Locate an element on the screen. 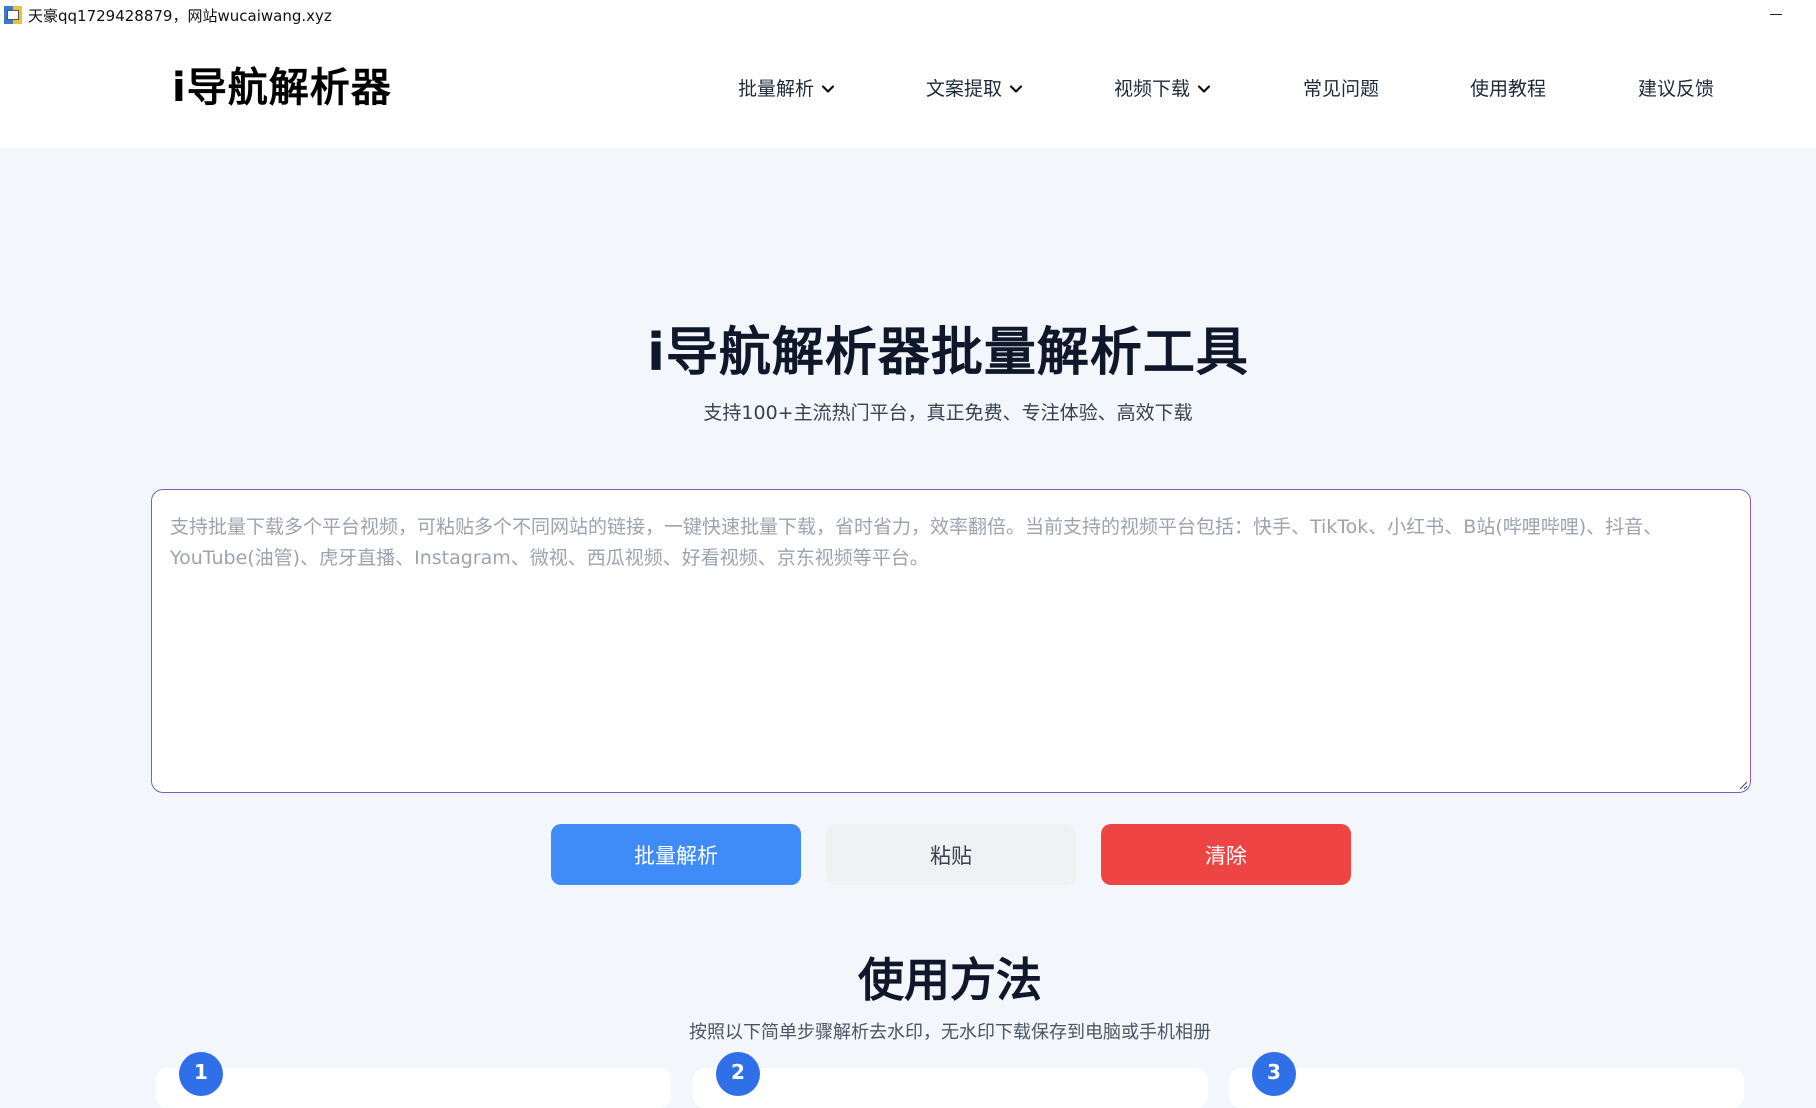 The width and height of the screenshot is (1816, 1108). site-logo: i导航解析器 is located at coordinates (282, 88).